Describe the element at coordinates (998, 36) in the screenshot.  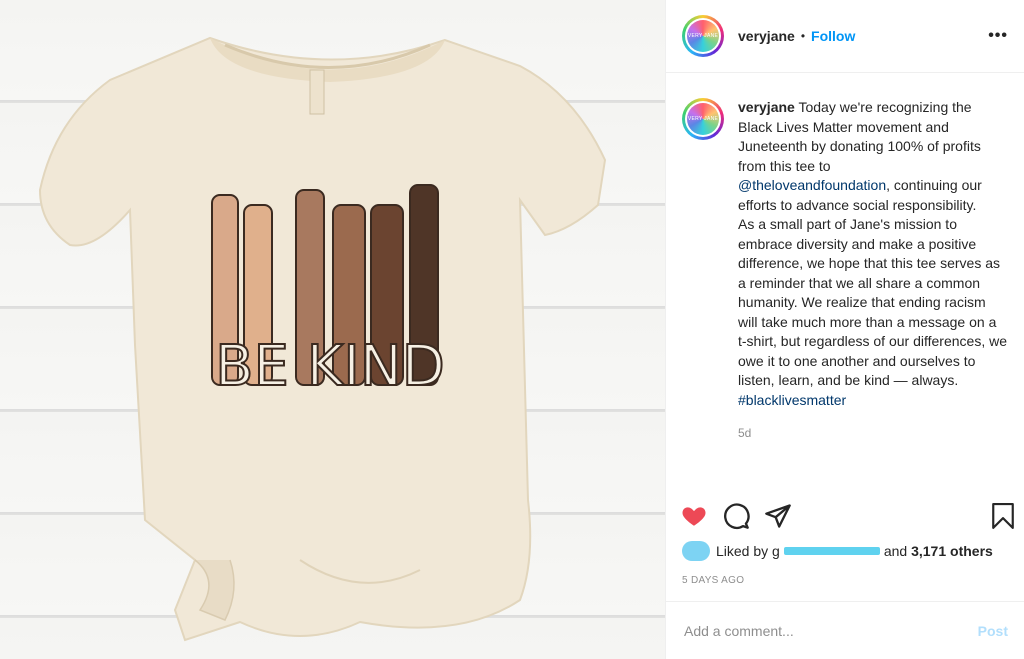
I see `more-icon: •••` at that location.